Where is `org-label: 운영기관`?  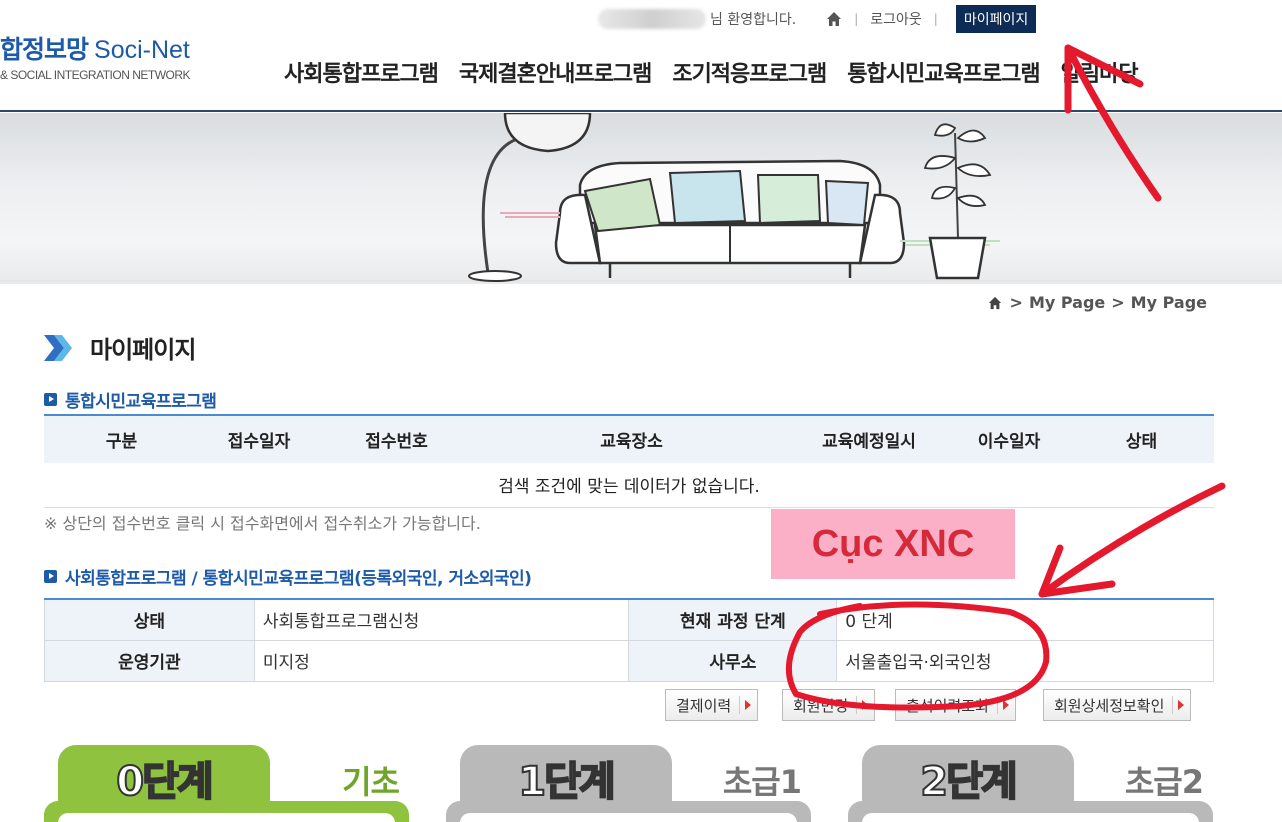 org-label: 운영기관 is located at coordinates (149, 660).